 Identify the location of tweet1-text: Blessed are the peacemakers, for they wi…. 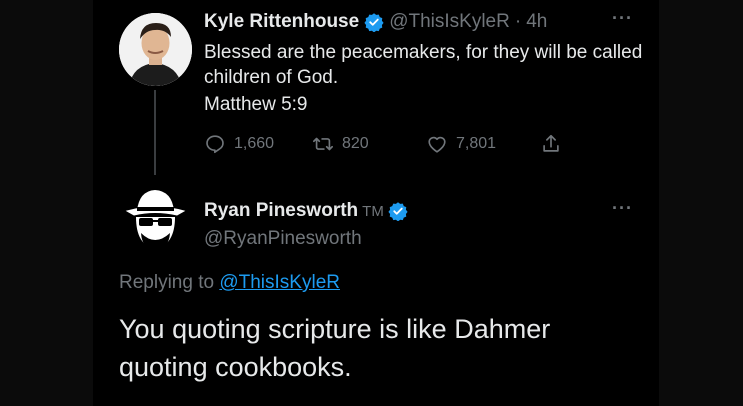
(423, 65).